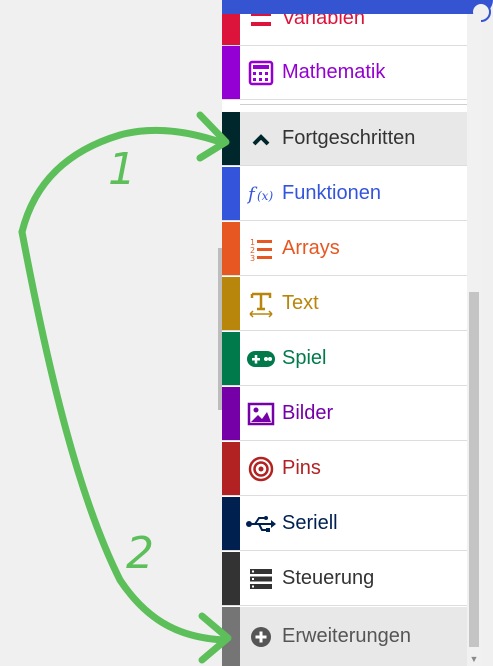  What do you see at coordinates (334, 72) in the screenshot?
I see `category-label: Mathematik` at bounding box center [334, 72].